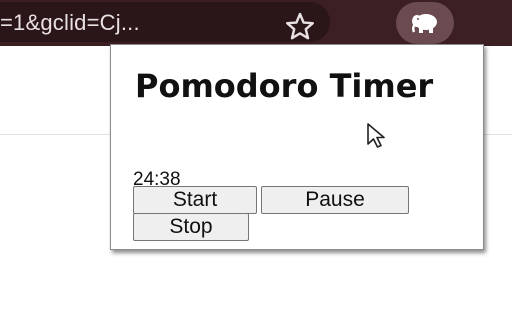  What do you see at coordinates (335, 200) in the screenshot?
I see `pause-button: Pause` at bounding box center [335, 200].